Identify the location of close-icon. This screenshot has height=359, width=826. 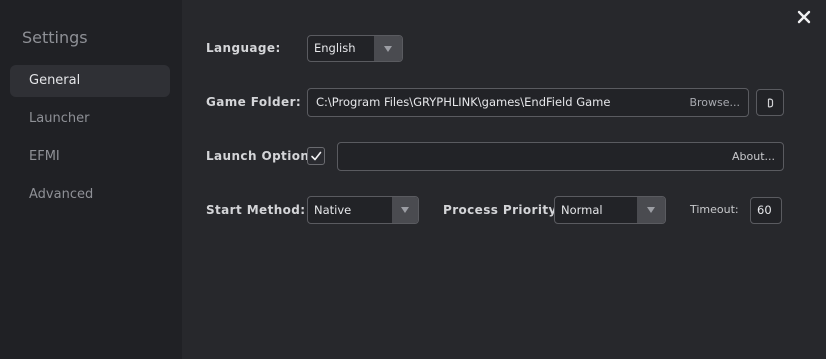
(804, 17).